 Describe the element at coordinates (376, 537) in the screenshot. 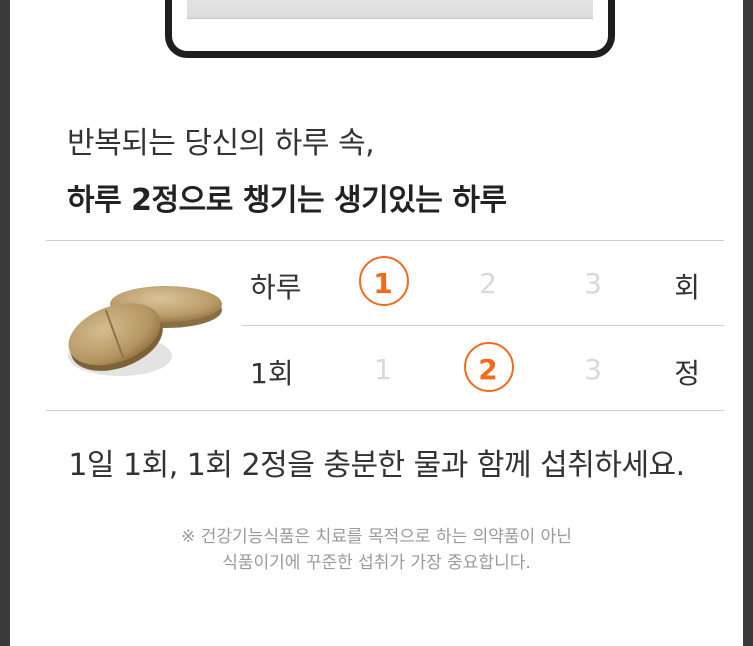

I see `notice-line1: ※ 건강기능식품은 치료를 목적으로 하는 의약품이 아닌` at that location.